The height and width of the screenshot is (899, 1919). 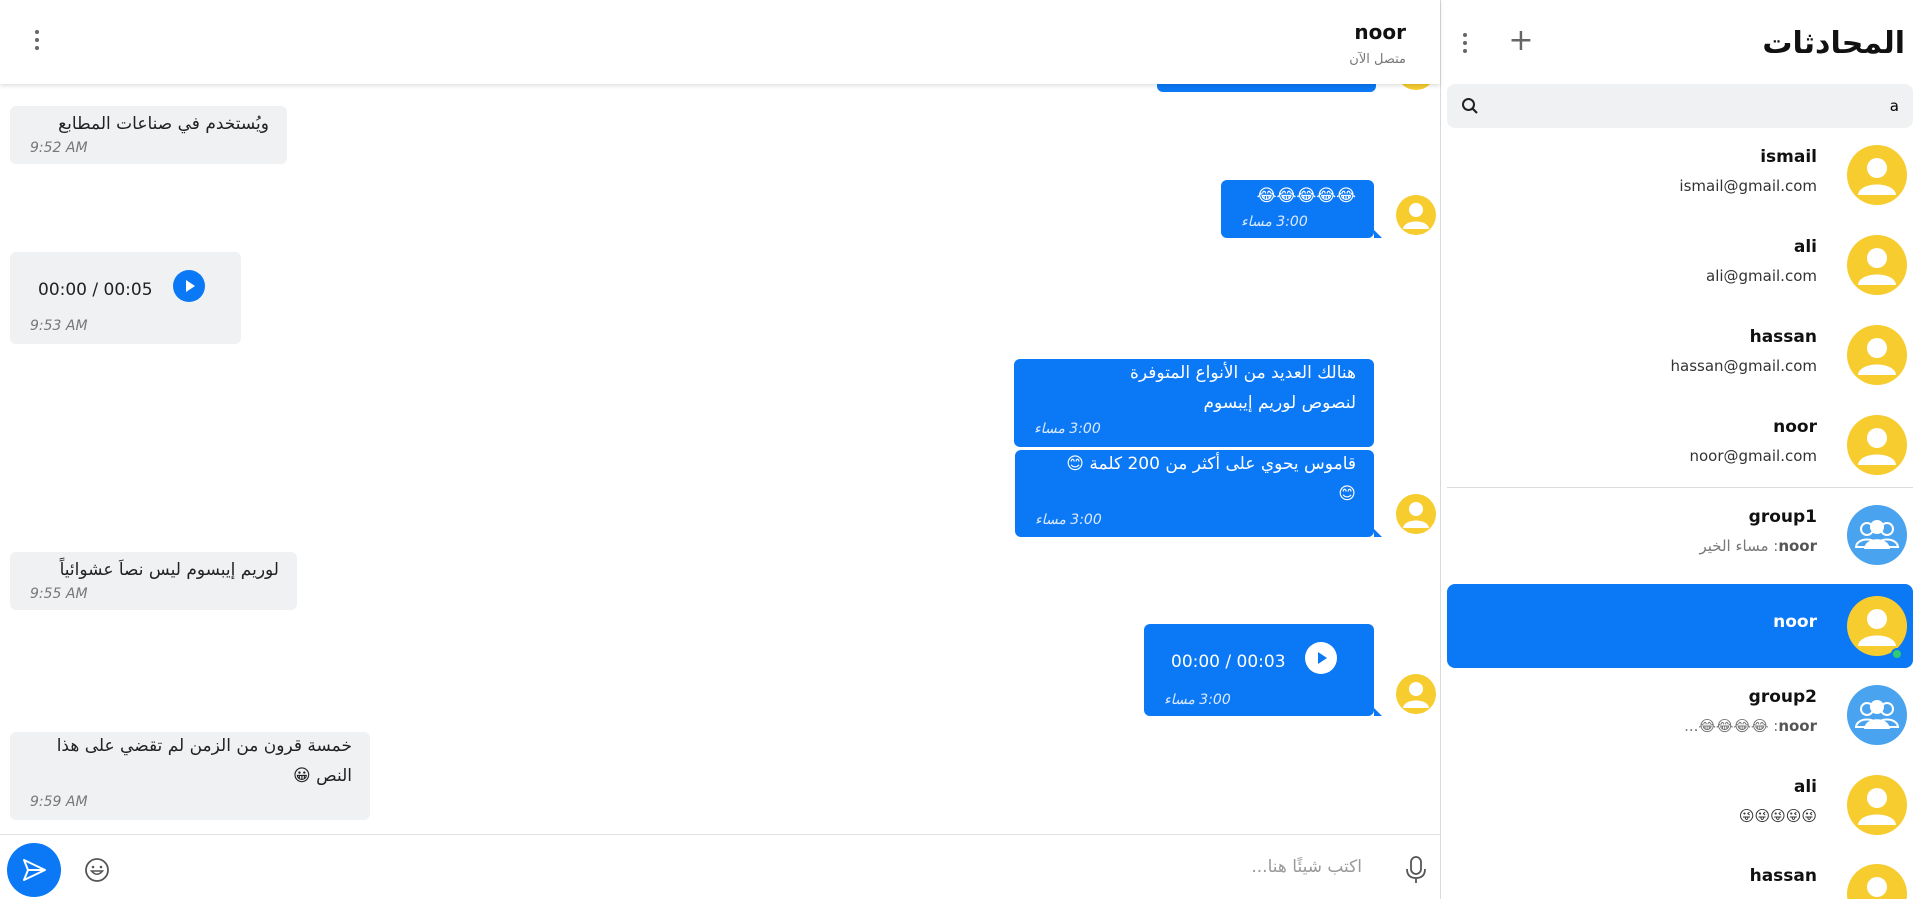 What do you see at coordinates (1680, 626) in the screenshot?
I see `chat-item-noor-active: noor` at bounding box center [1680, 626].